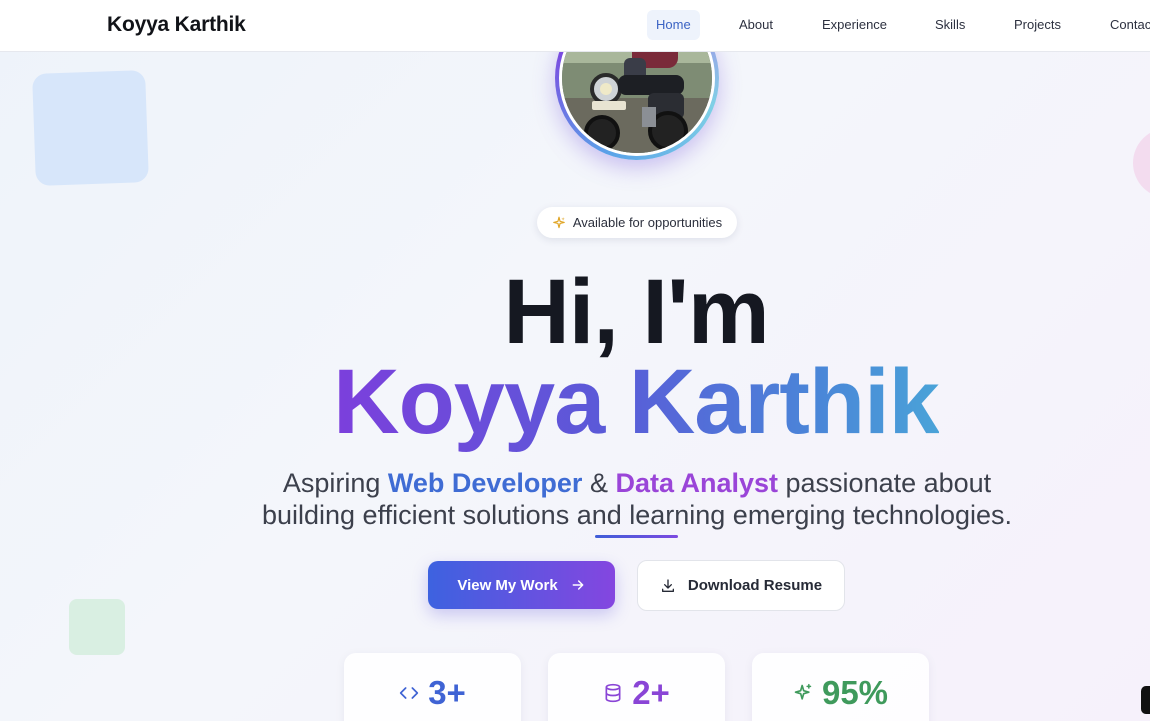 Image resolution: width=1150 pixels, height=721 pixels. I want to click on nav-item-experience: Experience, so click(854, 25).